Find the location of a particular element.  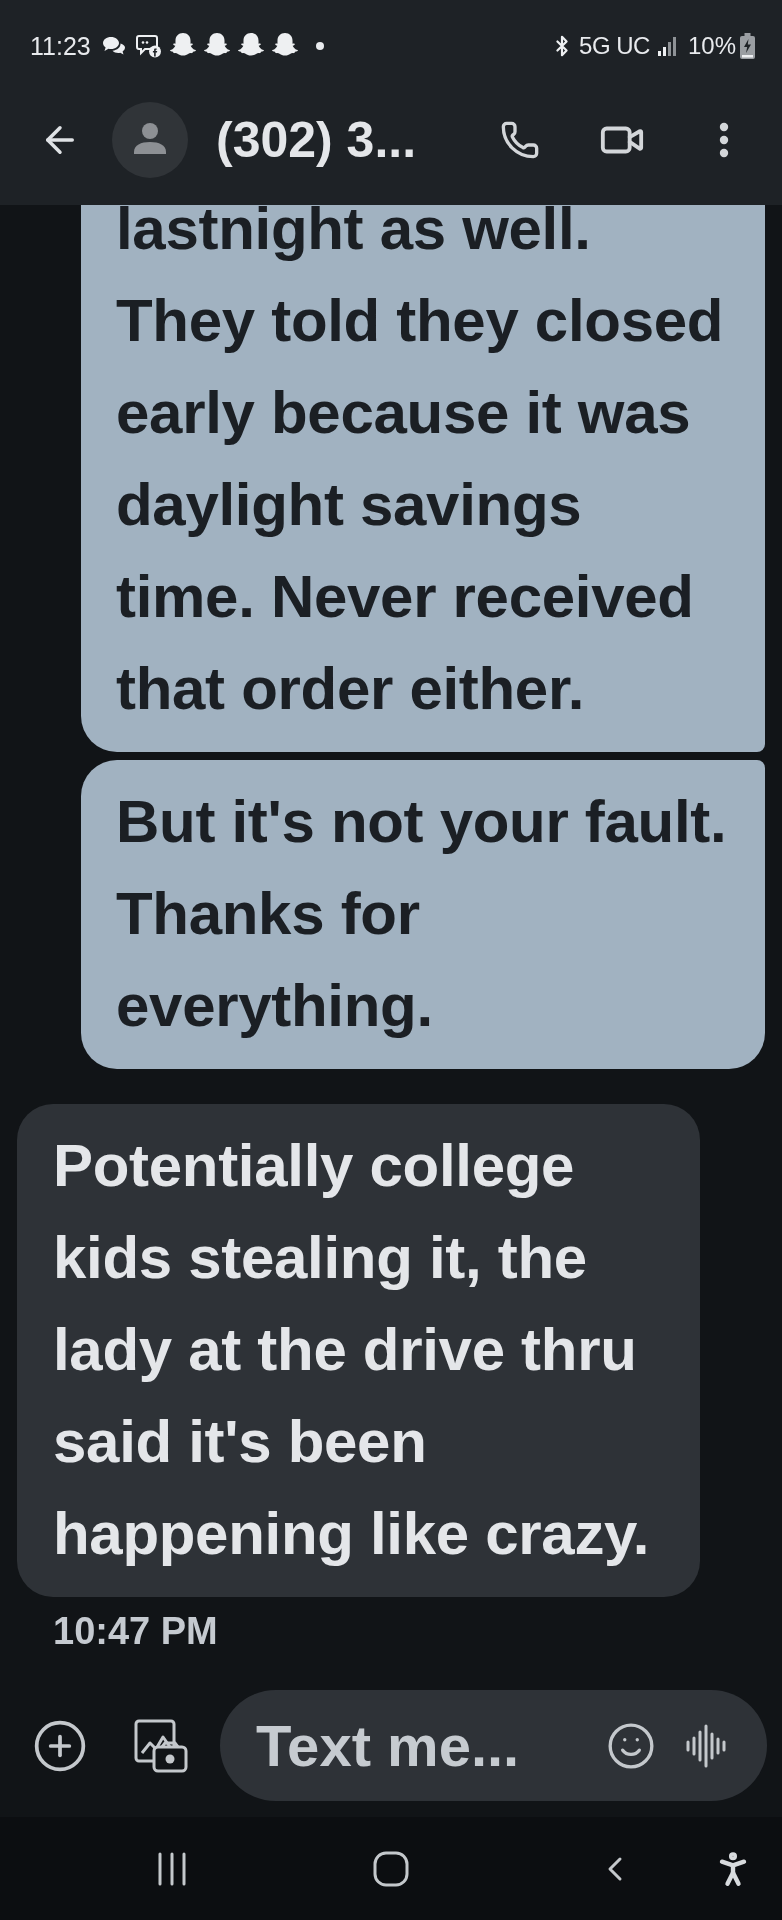

battery-charging-icon is located at coordinates (747, 46).